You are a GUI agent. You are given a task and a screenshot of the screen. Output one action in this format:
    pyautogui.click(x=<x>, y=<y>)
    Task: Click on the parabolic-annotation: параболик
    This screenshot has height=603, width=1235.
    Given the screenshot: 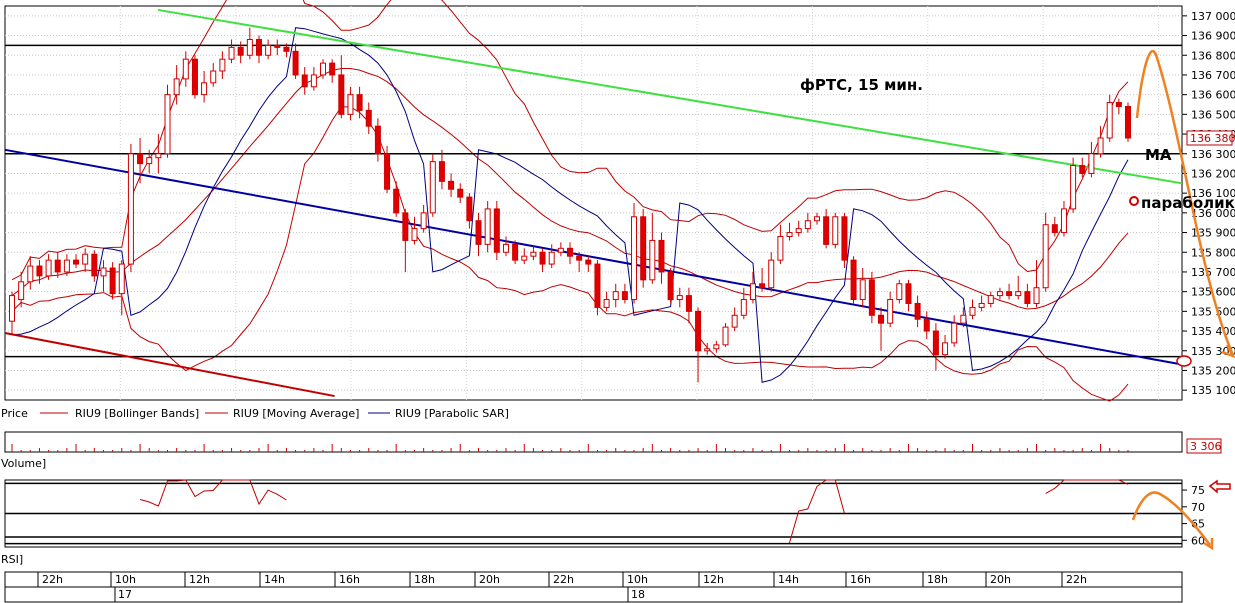 What is the action you would take?
    pyautogui.click(x=1188, y=203)
    